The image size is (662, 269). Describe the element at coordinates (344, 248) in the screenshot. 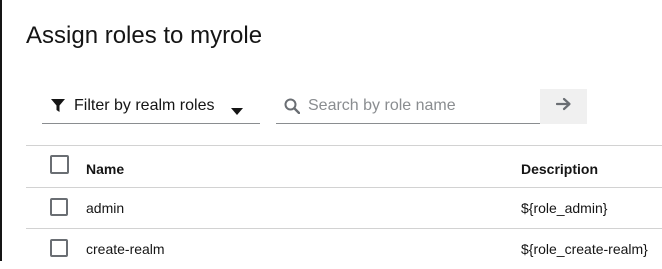

I see `table-row: create-realm ${role_create-realm}` at that location.